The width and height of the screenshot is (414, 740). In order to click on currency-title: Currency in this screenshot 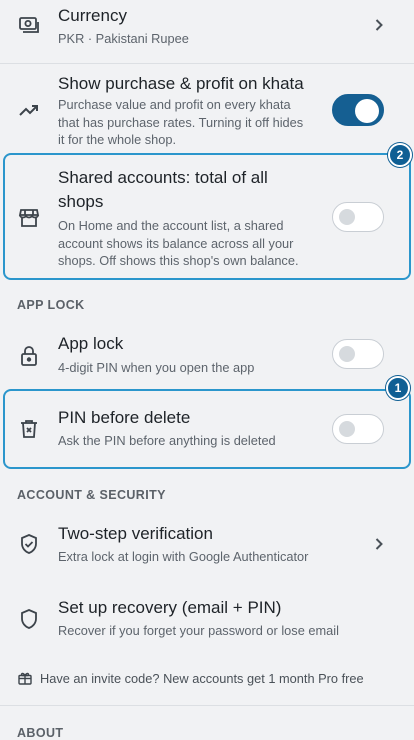, I will do `click(92, 15)`.